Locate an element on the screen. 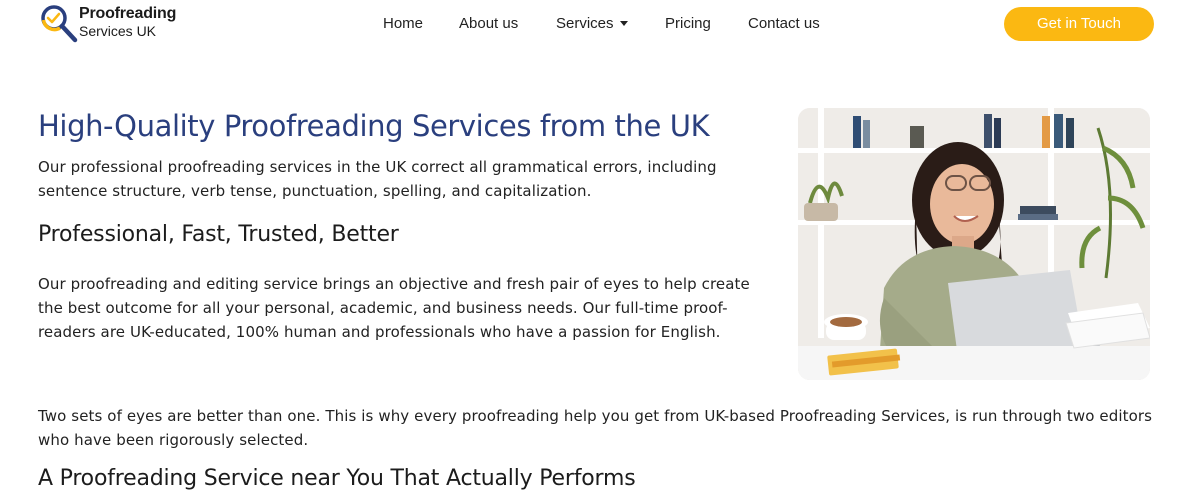 Image resolution: width=1201 pixels, height=500 pixels. nav-home: Home is located at coordinates (403, 24).